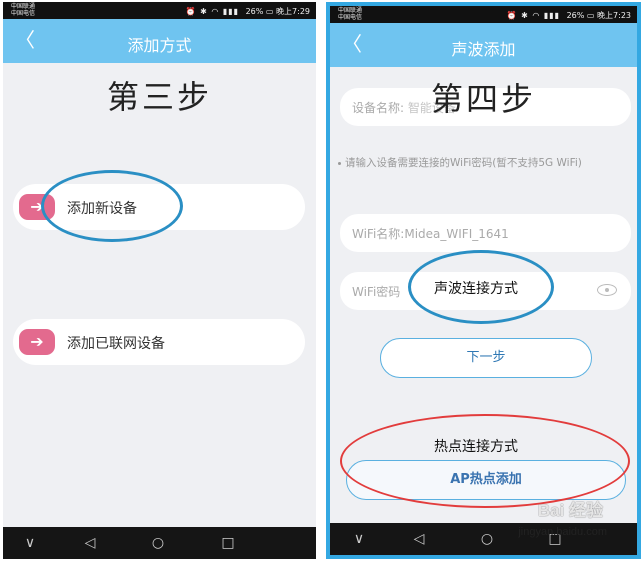 The height and width of the screenshot is (562, 644). I want to click on step-title: 第四步, so click(483, 99).